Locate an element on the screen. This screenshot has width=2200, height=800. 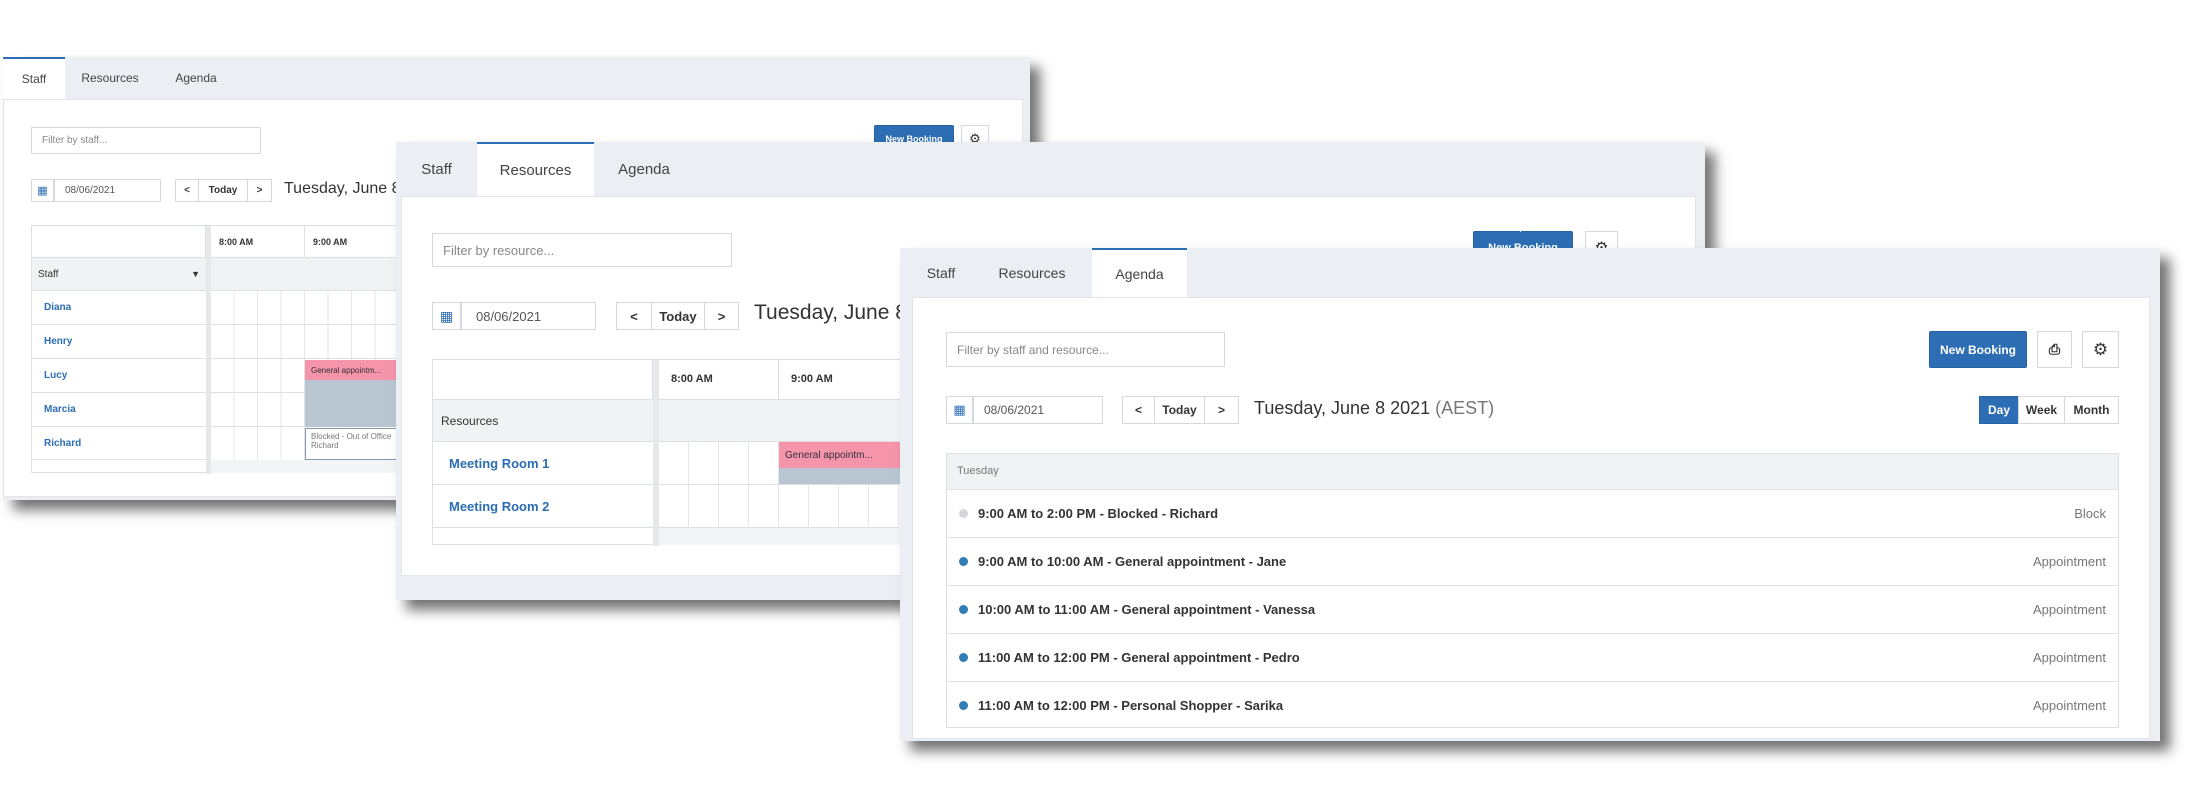
print-button: ⎙ is located at coordinates (2054, 349).